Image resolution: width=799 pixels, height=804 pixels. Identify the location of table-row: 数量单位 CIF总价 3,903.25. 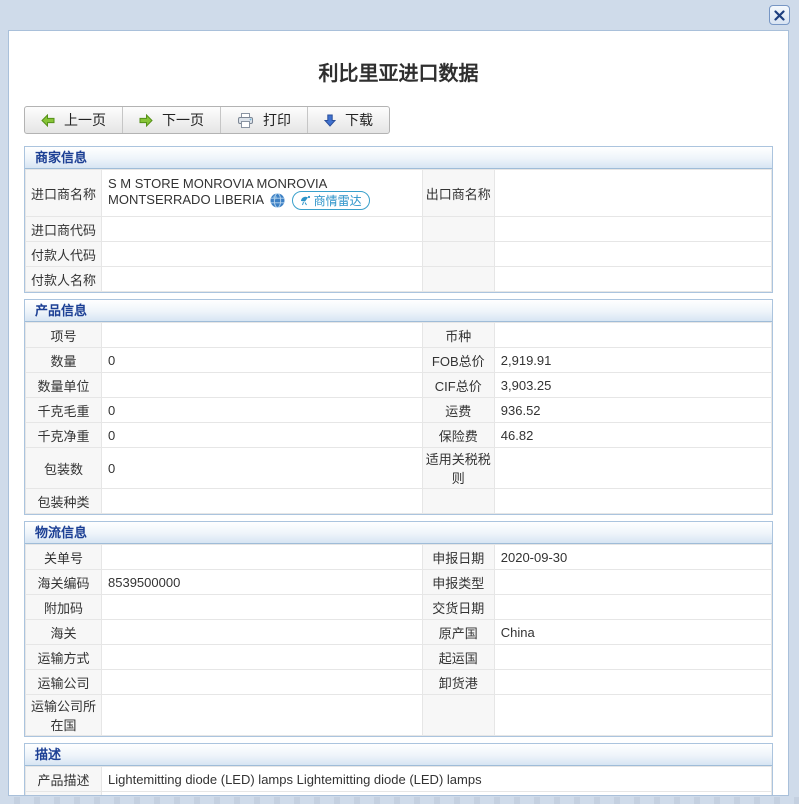
(399, 385).